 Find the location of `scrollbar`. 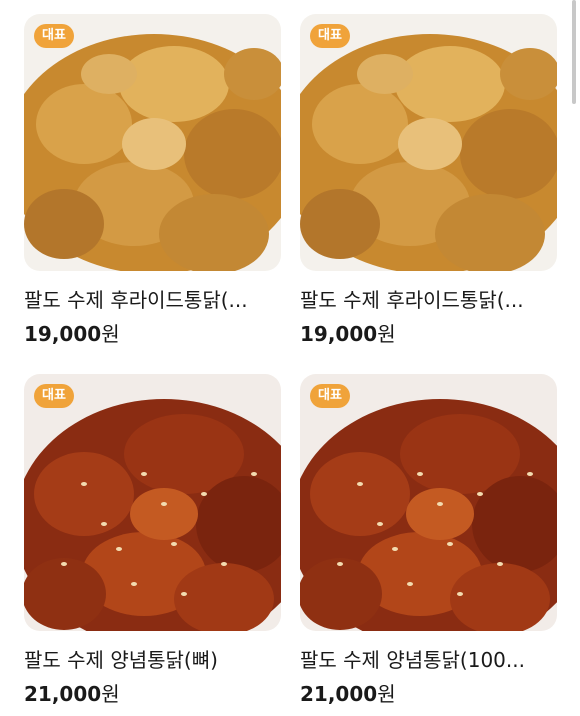

scrollbar is located at coordinates (574, 52).